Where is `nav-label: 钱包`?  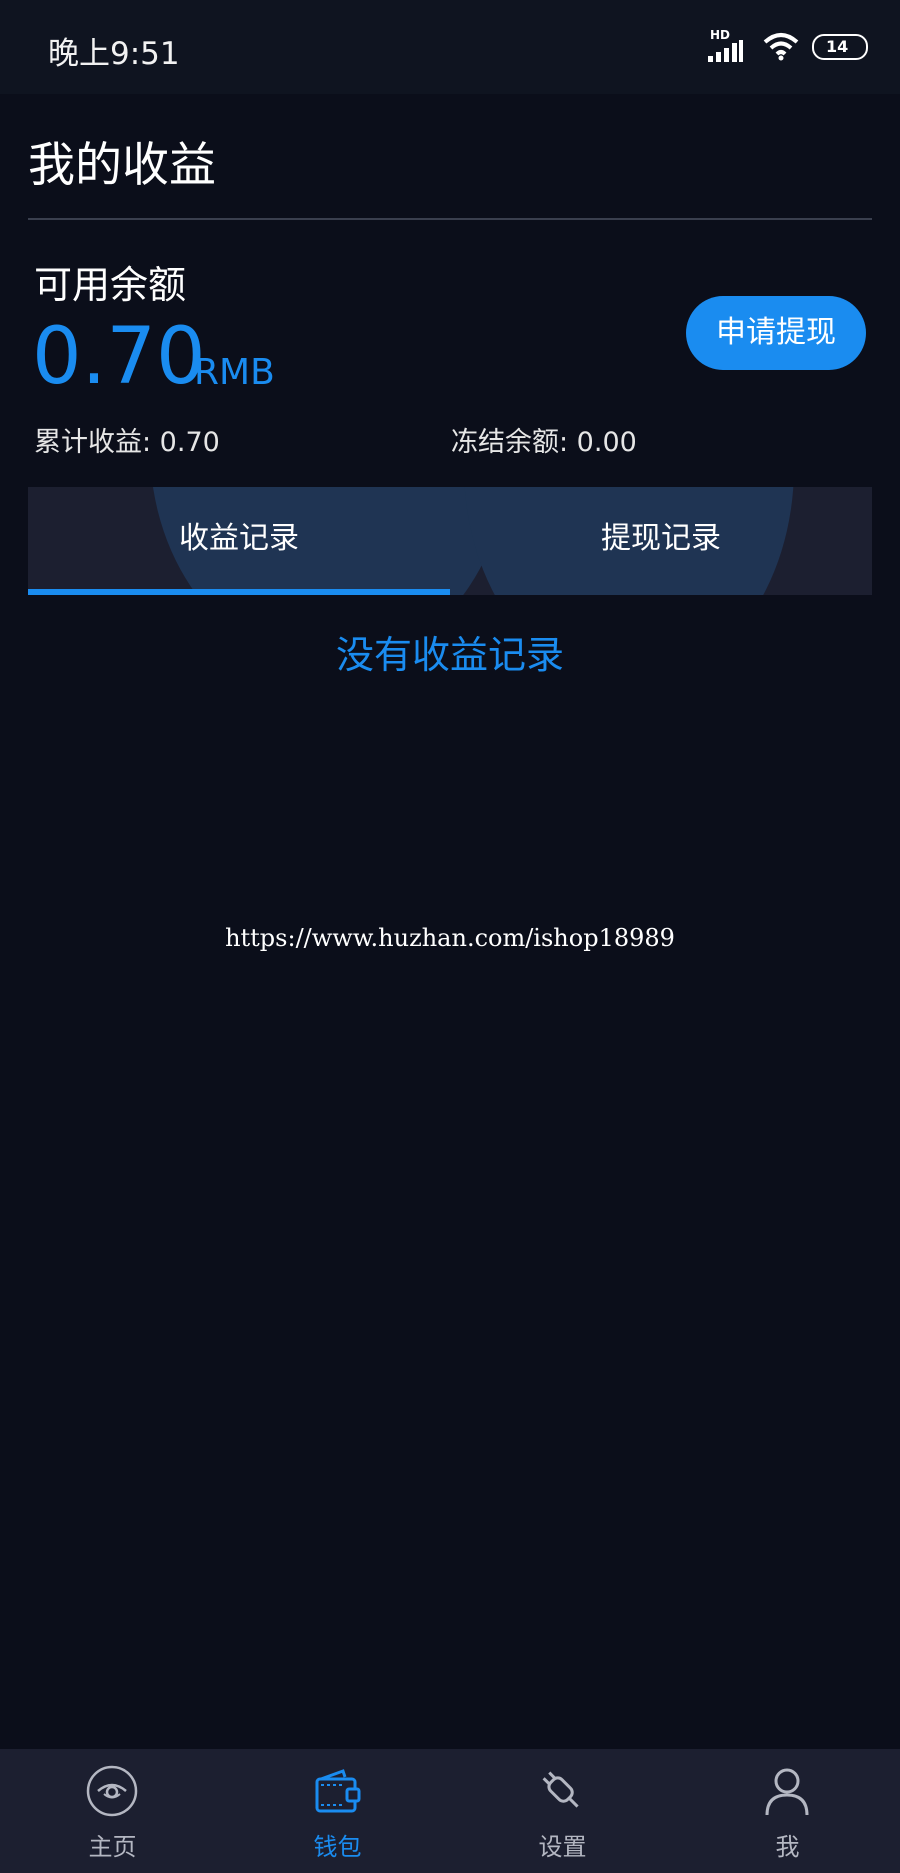
nav-label: 钱包 is located at coordinates (337, 1847).